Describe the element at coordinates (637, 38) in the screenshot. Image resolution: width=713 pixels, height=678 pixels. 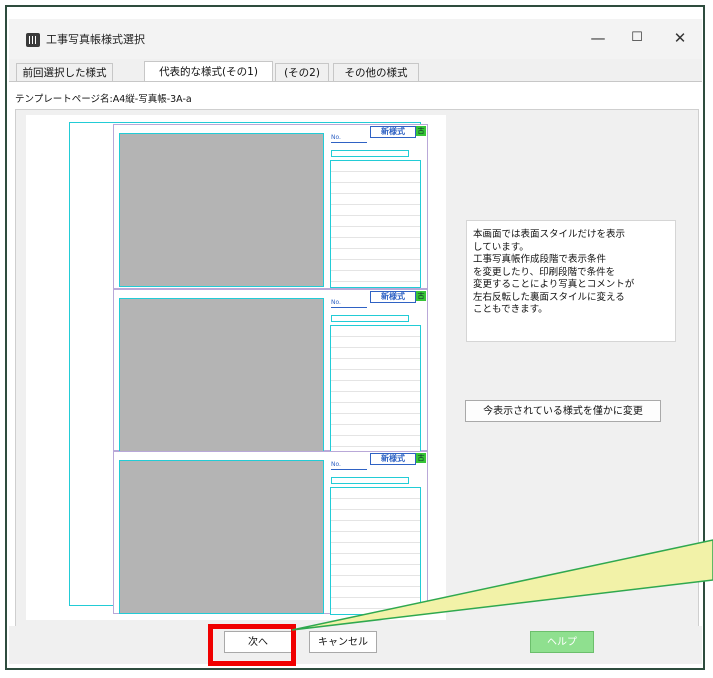
I see `maximize-button: ☐` at that location.